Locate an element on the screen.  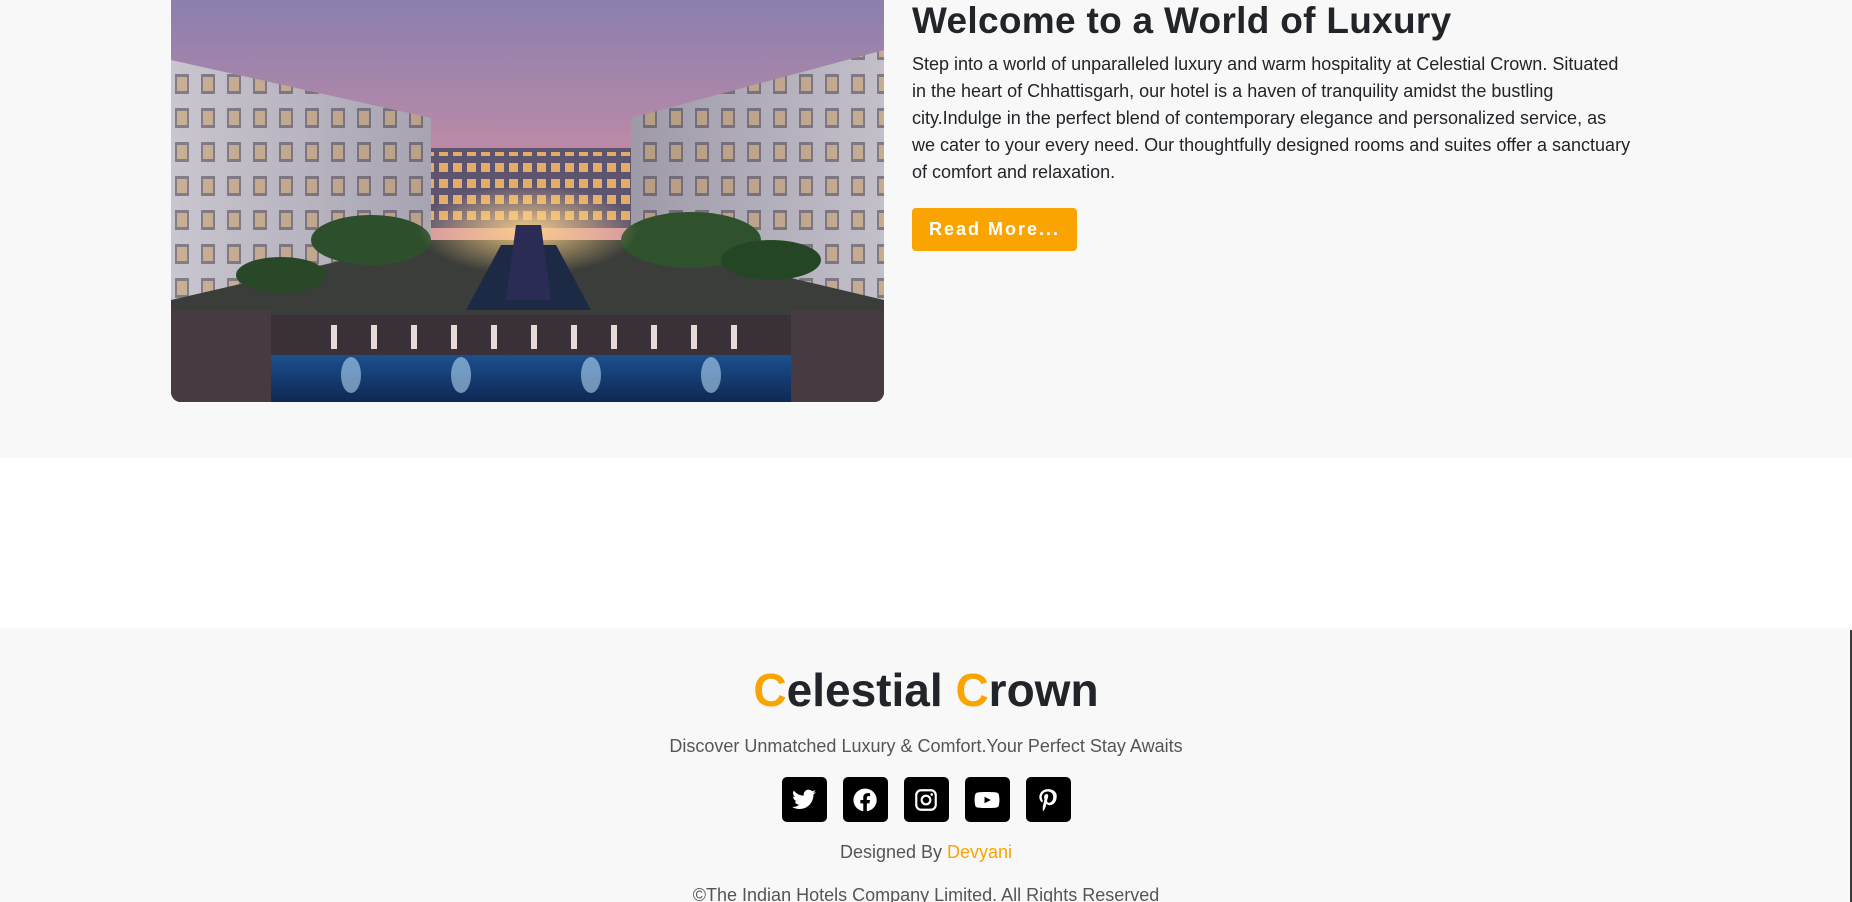
brand-rest-2: rown is located at coordinates (1043, 690).